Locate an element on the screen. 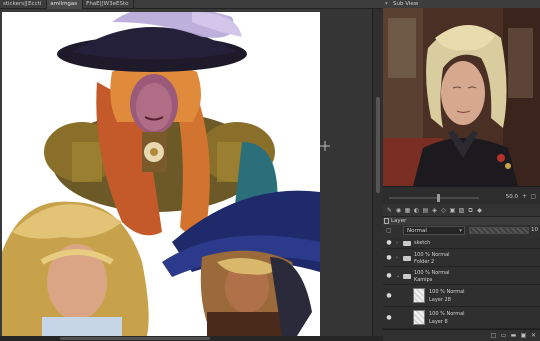 This screenshot has height=341, width=540. lock-icon: ▣ is located at coordinates (452, 210).